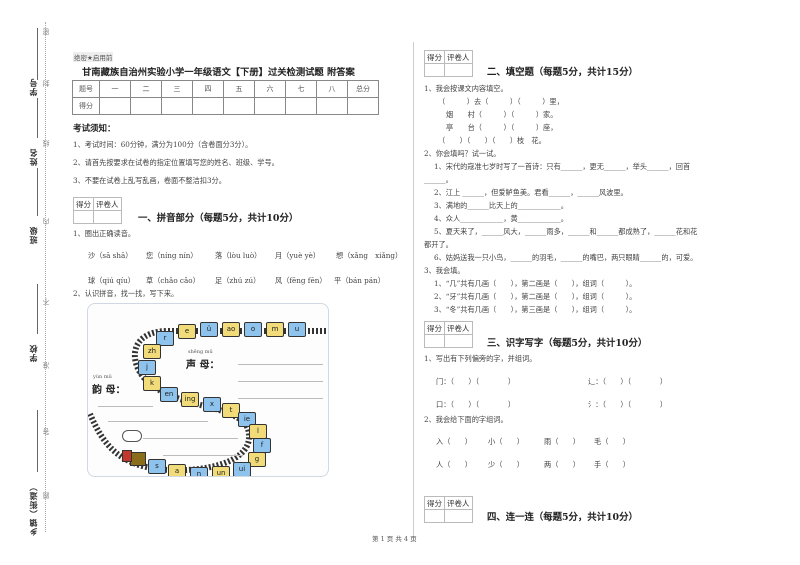 The height and width of the screenshot is (565, 800). What do you see at coordinates (627, 405) in the screenshot?
I see `radical-row: 氵：（ ）（ ）` at bounding box center [627, 405].